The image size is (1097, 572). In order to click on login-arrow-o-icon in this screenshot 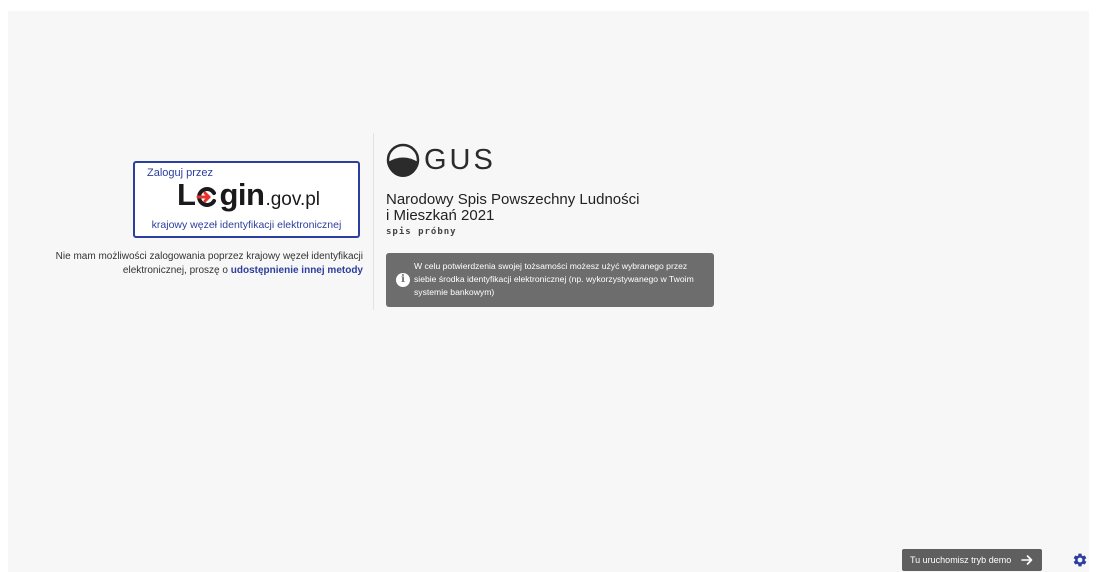, I will do `click(206, 197)`.